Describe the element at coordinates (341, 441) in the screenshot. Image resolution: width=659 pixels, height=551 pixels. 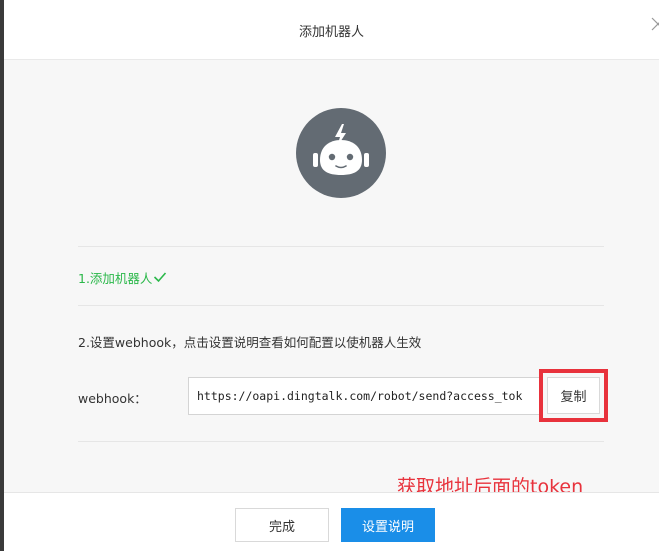
I see `divider-bottom` at that location.